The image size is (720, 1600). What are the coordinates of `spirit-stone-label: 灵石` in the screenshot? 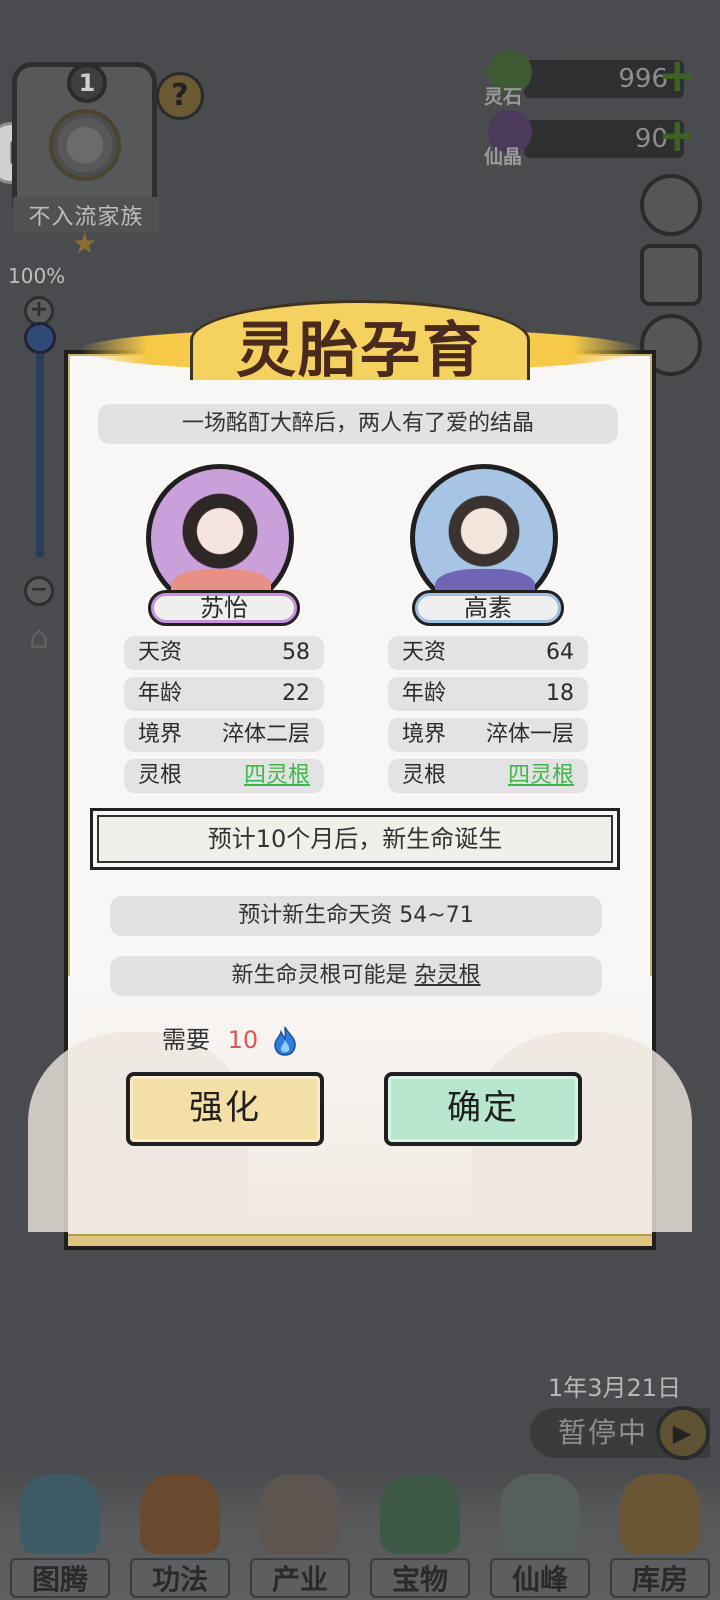 It's located at (503, 97).